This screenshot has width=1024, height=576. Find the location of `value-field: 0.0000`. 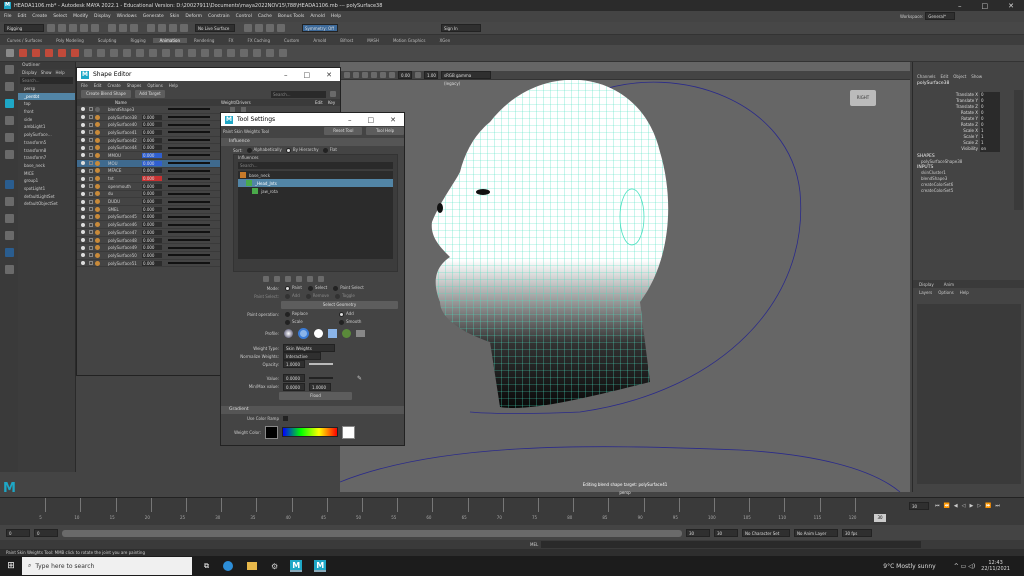

value-field: 0.0000 is located at coordinates (294, 378).